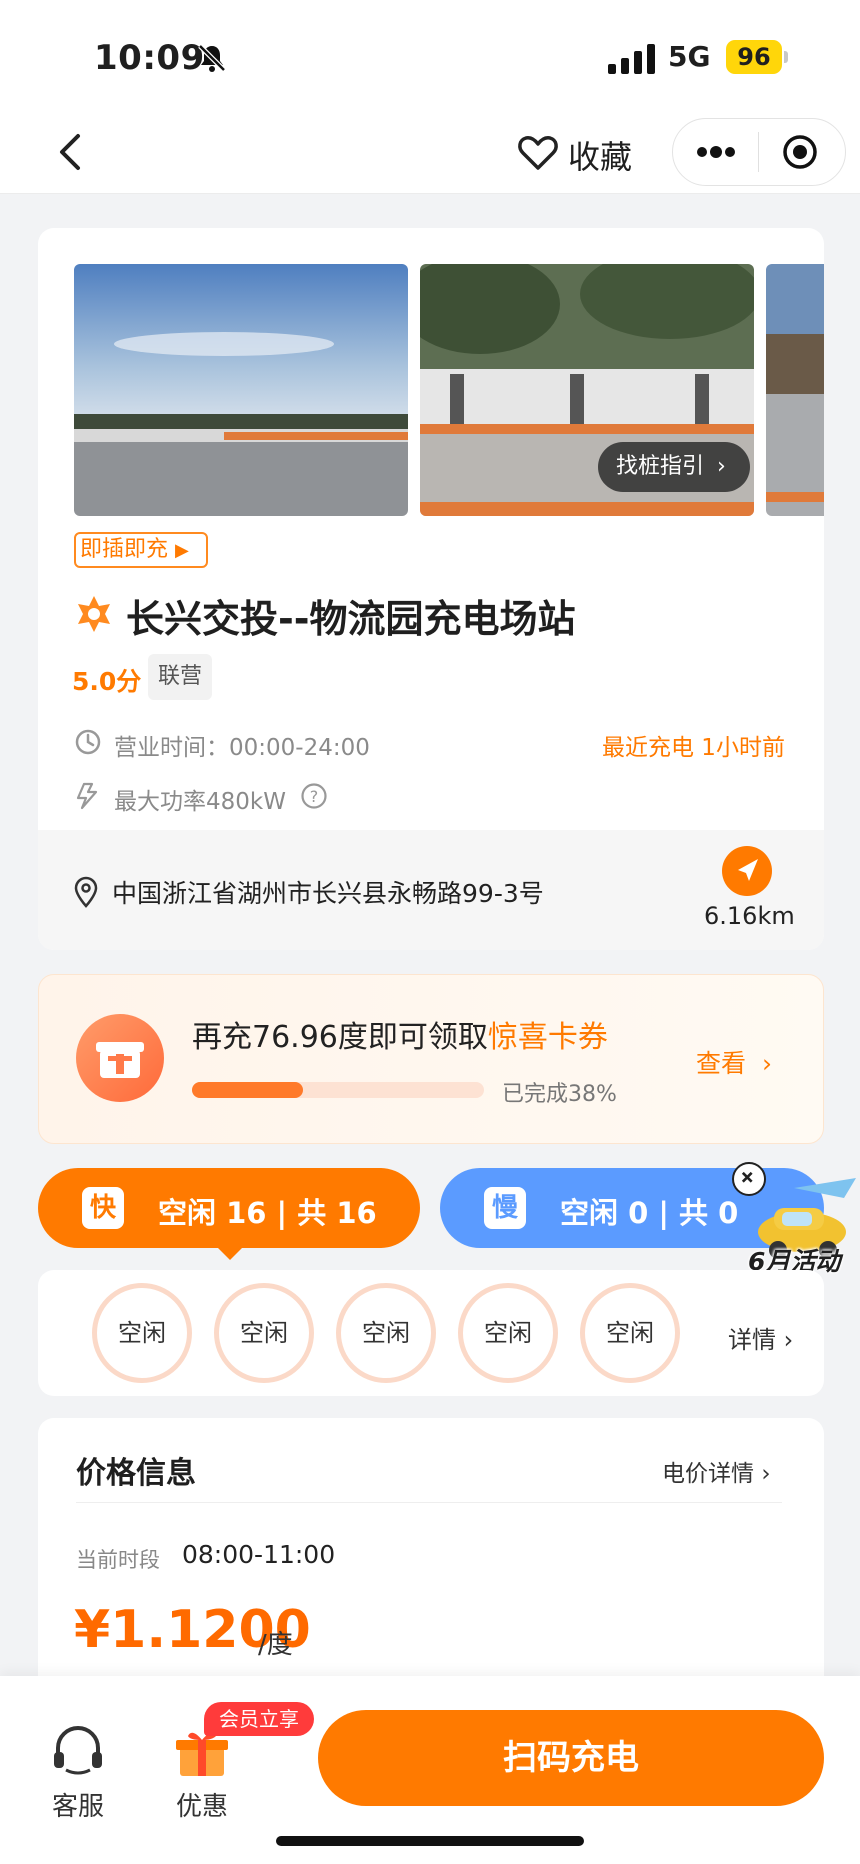  I want to click on station-address: 中国浙江省湖州市长兴县永畅路99-3号, so click(328, 893).